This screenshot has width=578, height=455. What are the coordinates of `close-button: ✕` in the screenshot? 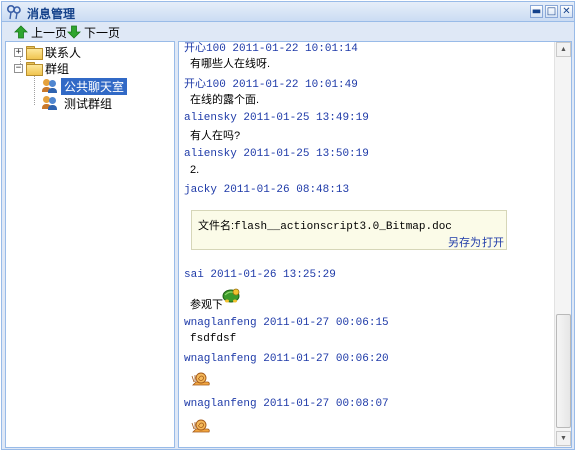 It's located at (566, 11).